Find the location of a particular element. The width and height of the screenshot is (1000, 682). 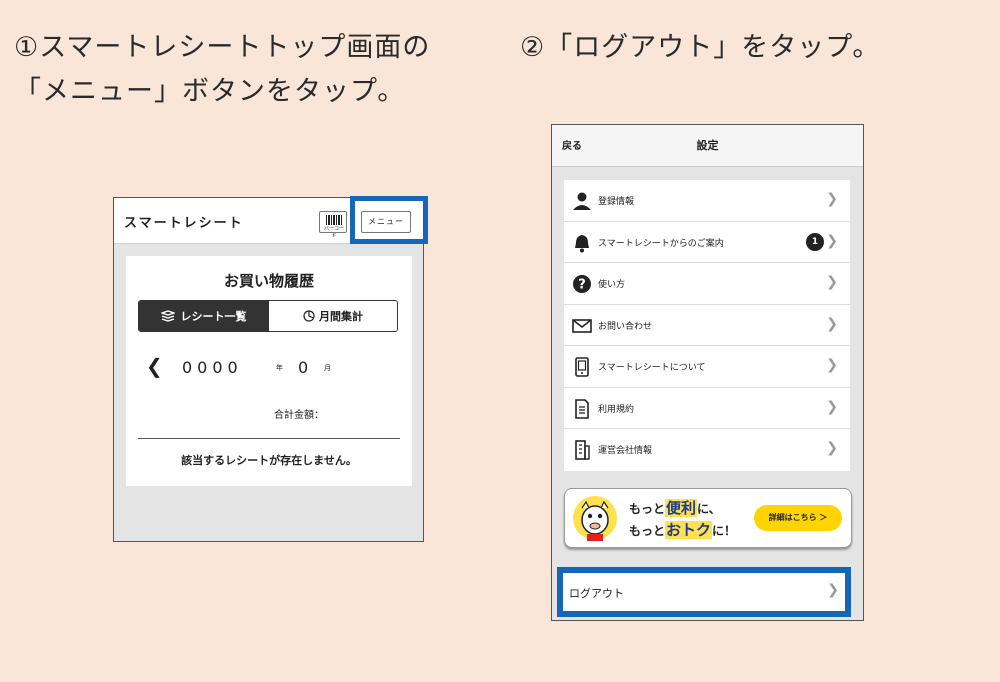

phone-icon is located at coordinates (582, 367).